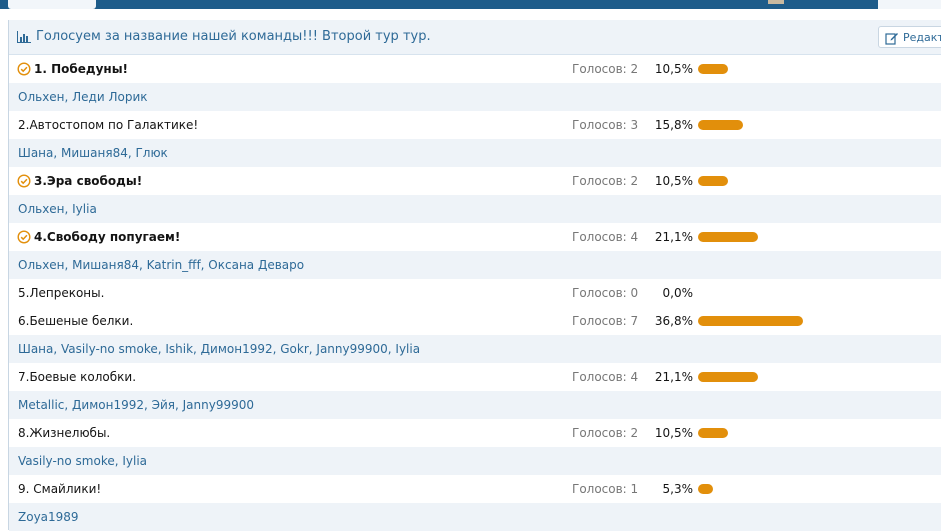 This screenshot has width=941, height=531. Describe the element at coordinates (52, 4) in the screenshot. I see `nav-tab-active` at that location.